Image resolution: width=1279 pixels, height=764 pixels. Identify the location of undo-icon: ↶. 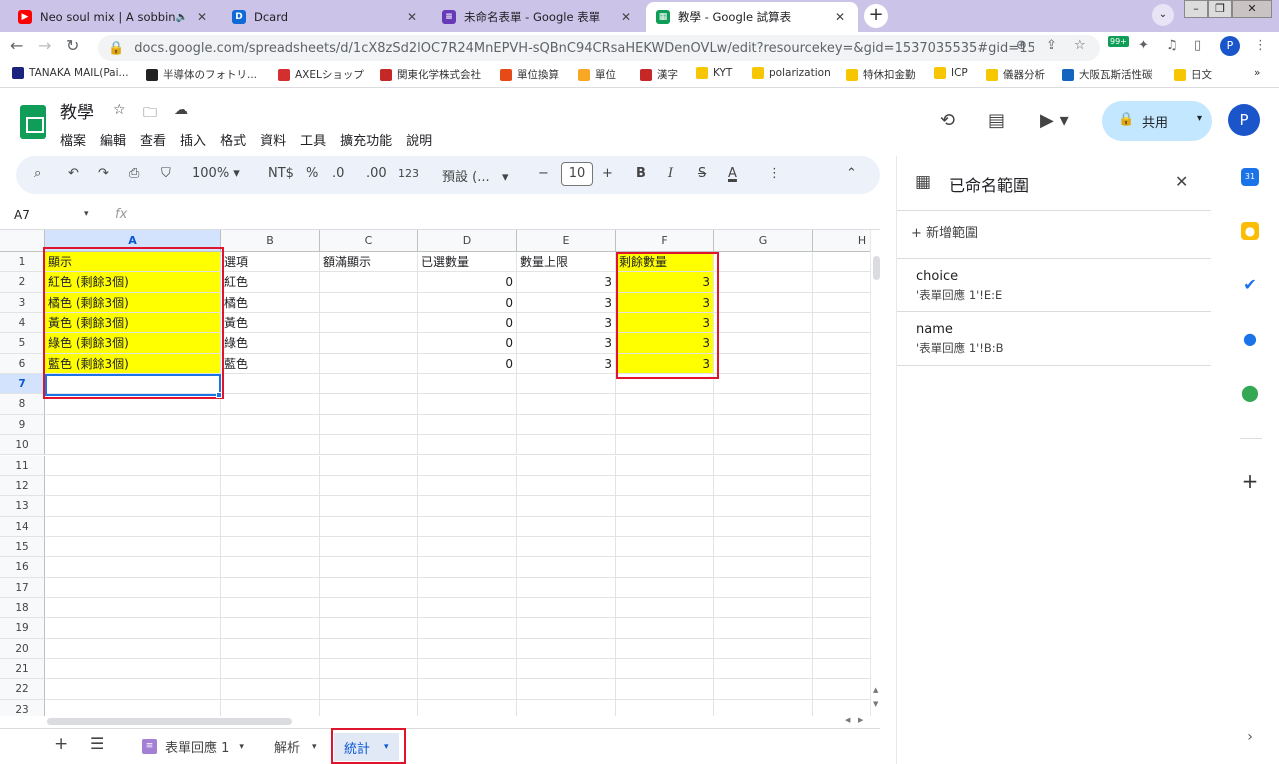
(73, 173).